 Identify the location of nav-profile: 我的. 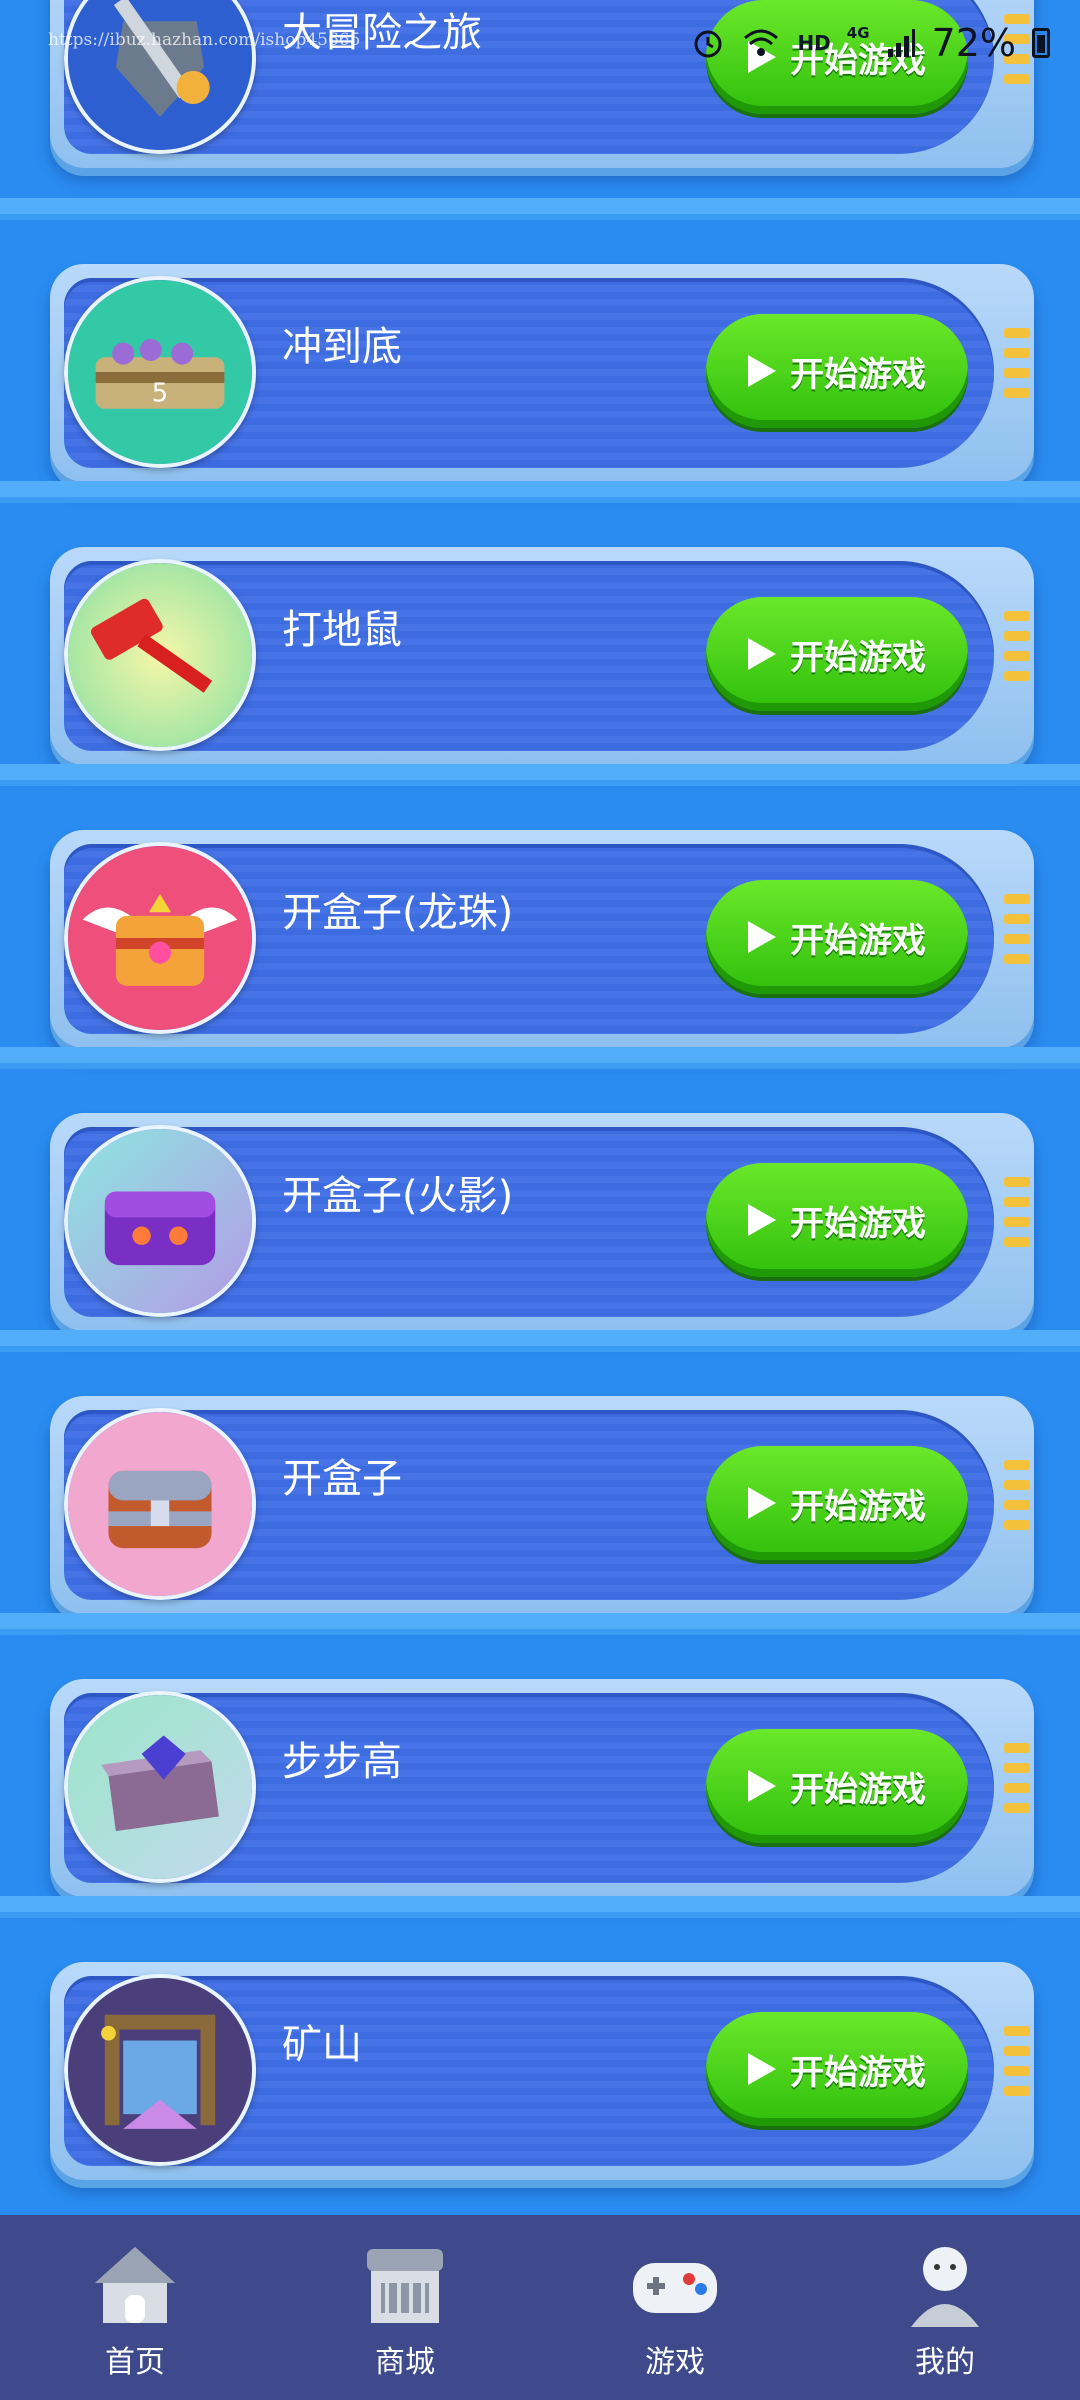
(945, 2298).